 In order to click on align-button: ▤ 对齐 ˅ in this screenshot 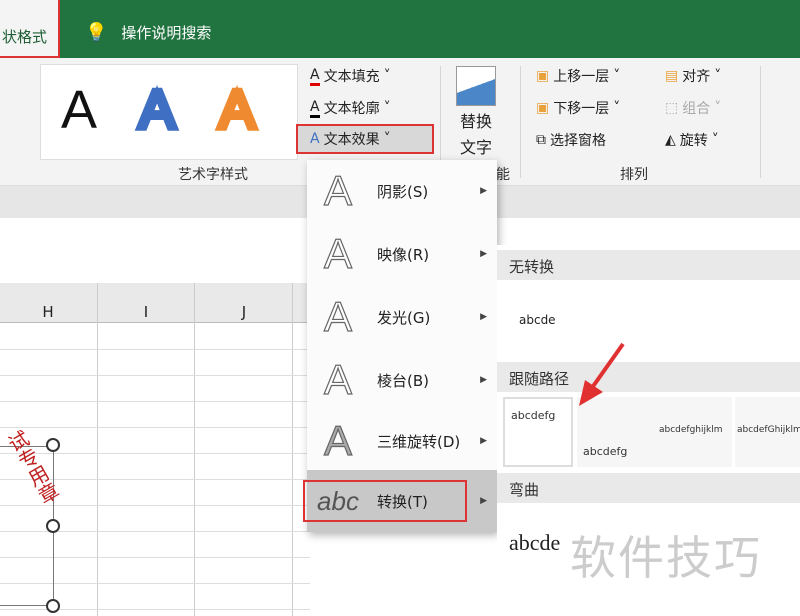, I will do `click(693, 76)`.